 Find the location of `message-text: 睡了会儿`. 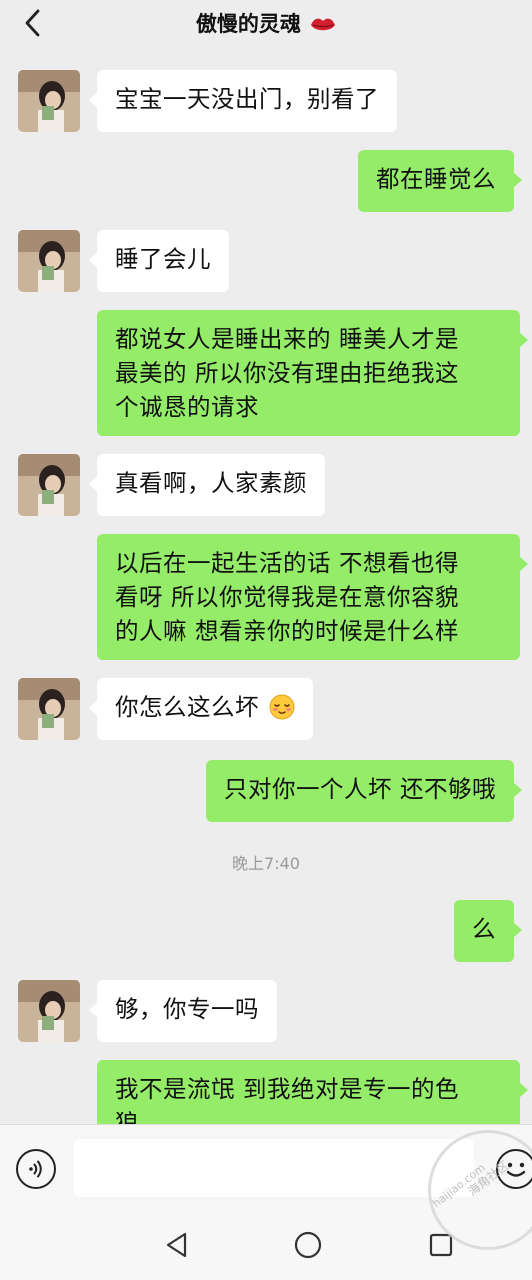

message-text: 睡了会儿 is located at coordinates (163, 259).